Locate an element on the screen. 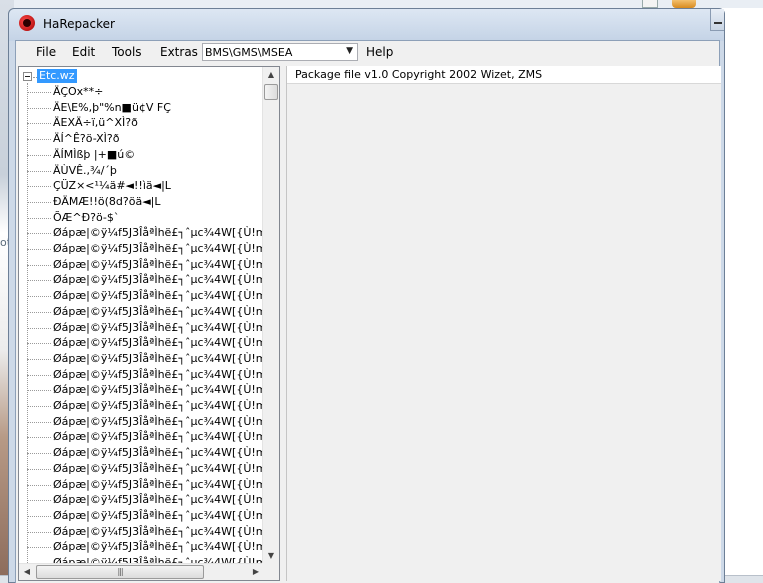 The height and width of the screenshot is (583, 763). menu-edit: Edit is located at coordinates (83, 52).